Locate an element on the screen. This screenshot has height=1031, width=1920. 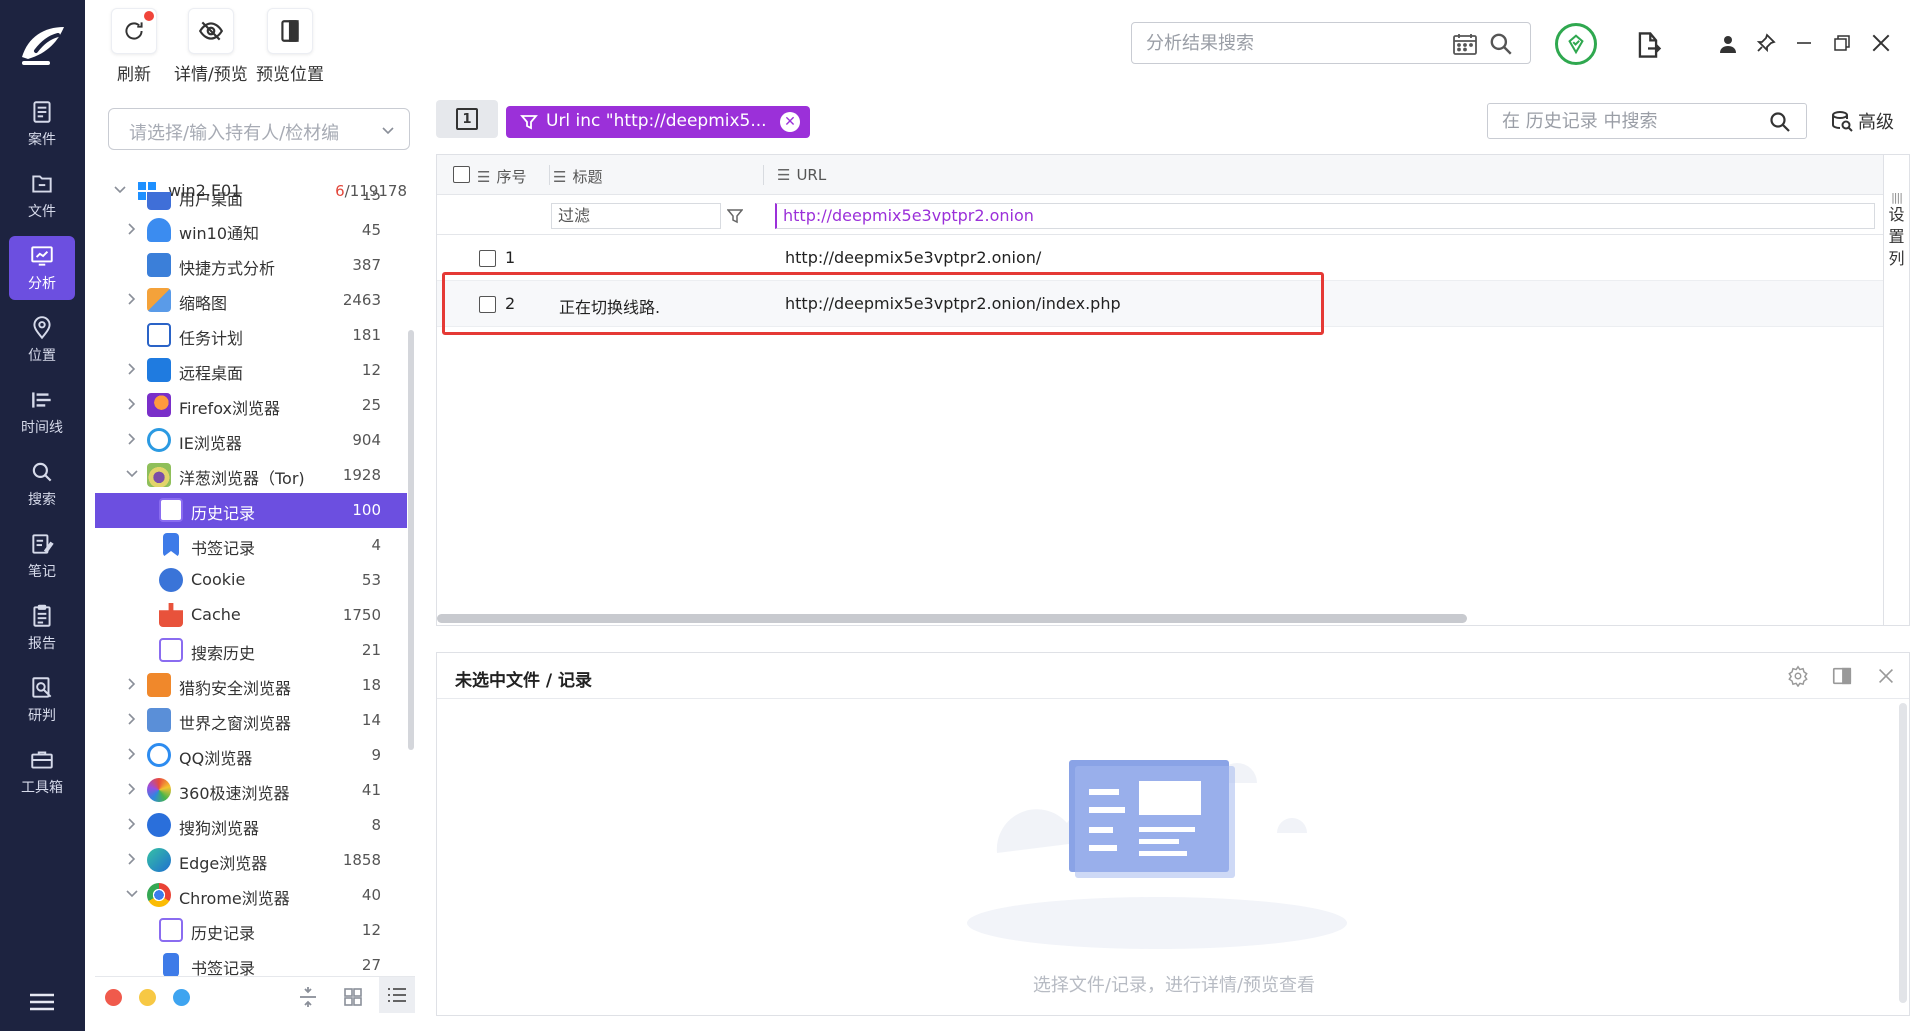
grid-view-icon is located at coordinates (353, 997).